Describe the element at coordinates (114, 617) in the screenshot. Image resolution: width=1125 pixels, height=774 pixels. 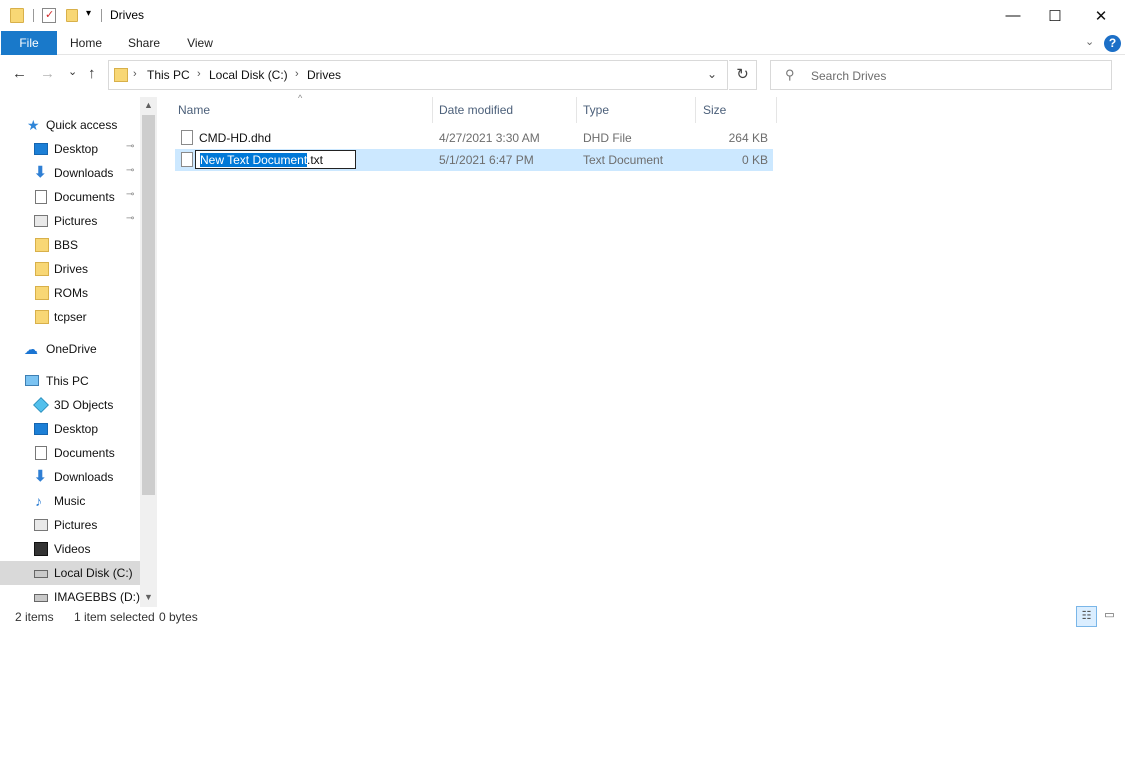
I see `status-selection: 1 item selected` at that location.